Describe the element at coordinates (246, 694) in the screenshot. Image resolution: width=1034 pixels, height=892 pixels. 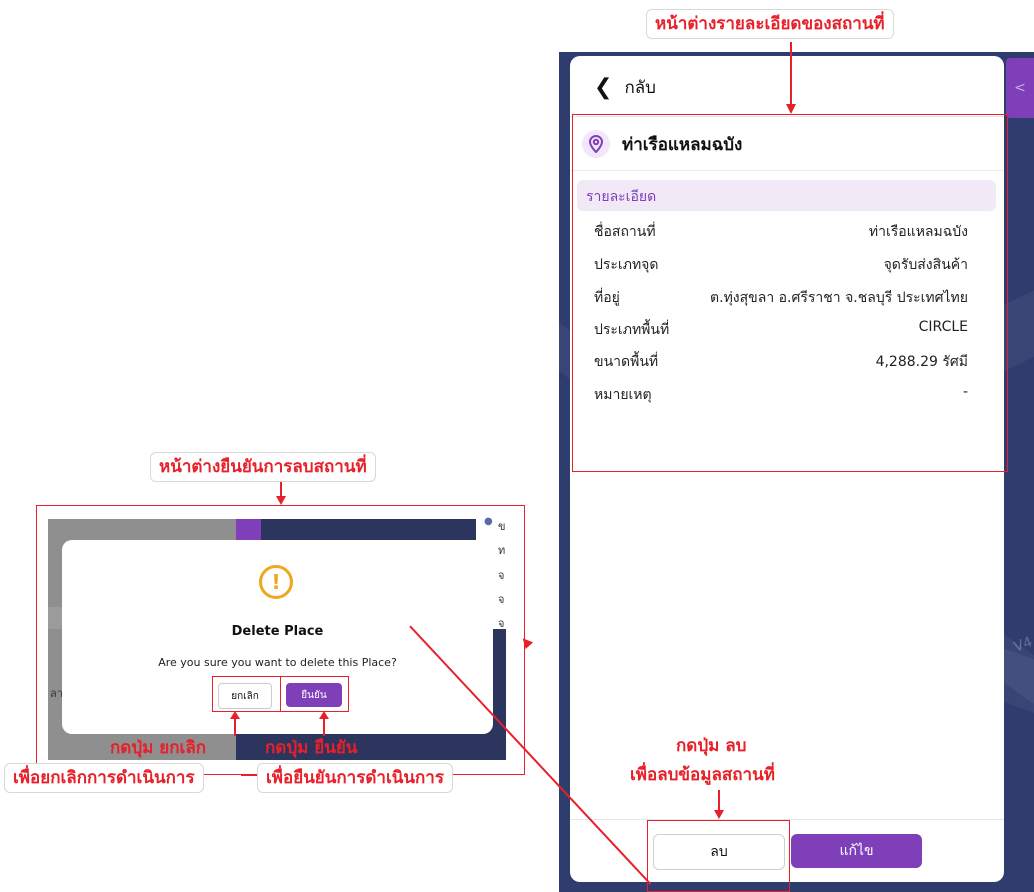
I see `highlight-cancel-button` at that location.